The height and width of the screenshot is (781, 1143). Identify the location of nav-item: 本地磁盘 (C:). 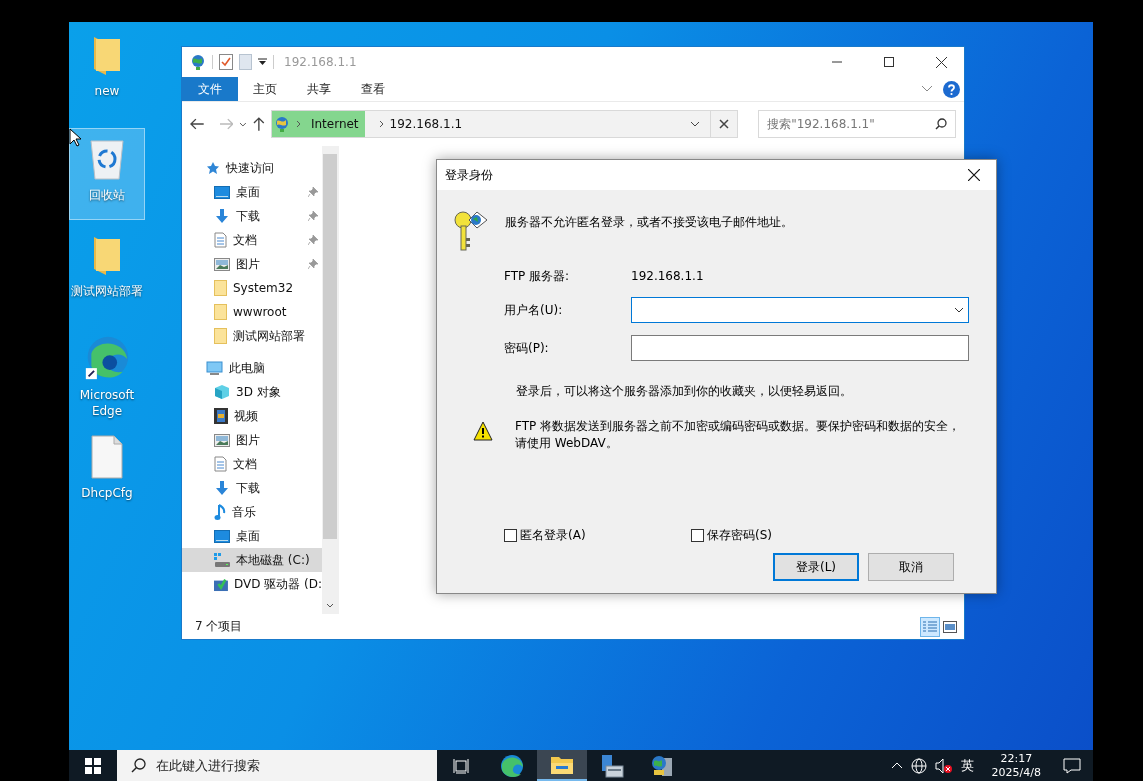
(252, 560).